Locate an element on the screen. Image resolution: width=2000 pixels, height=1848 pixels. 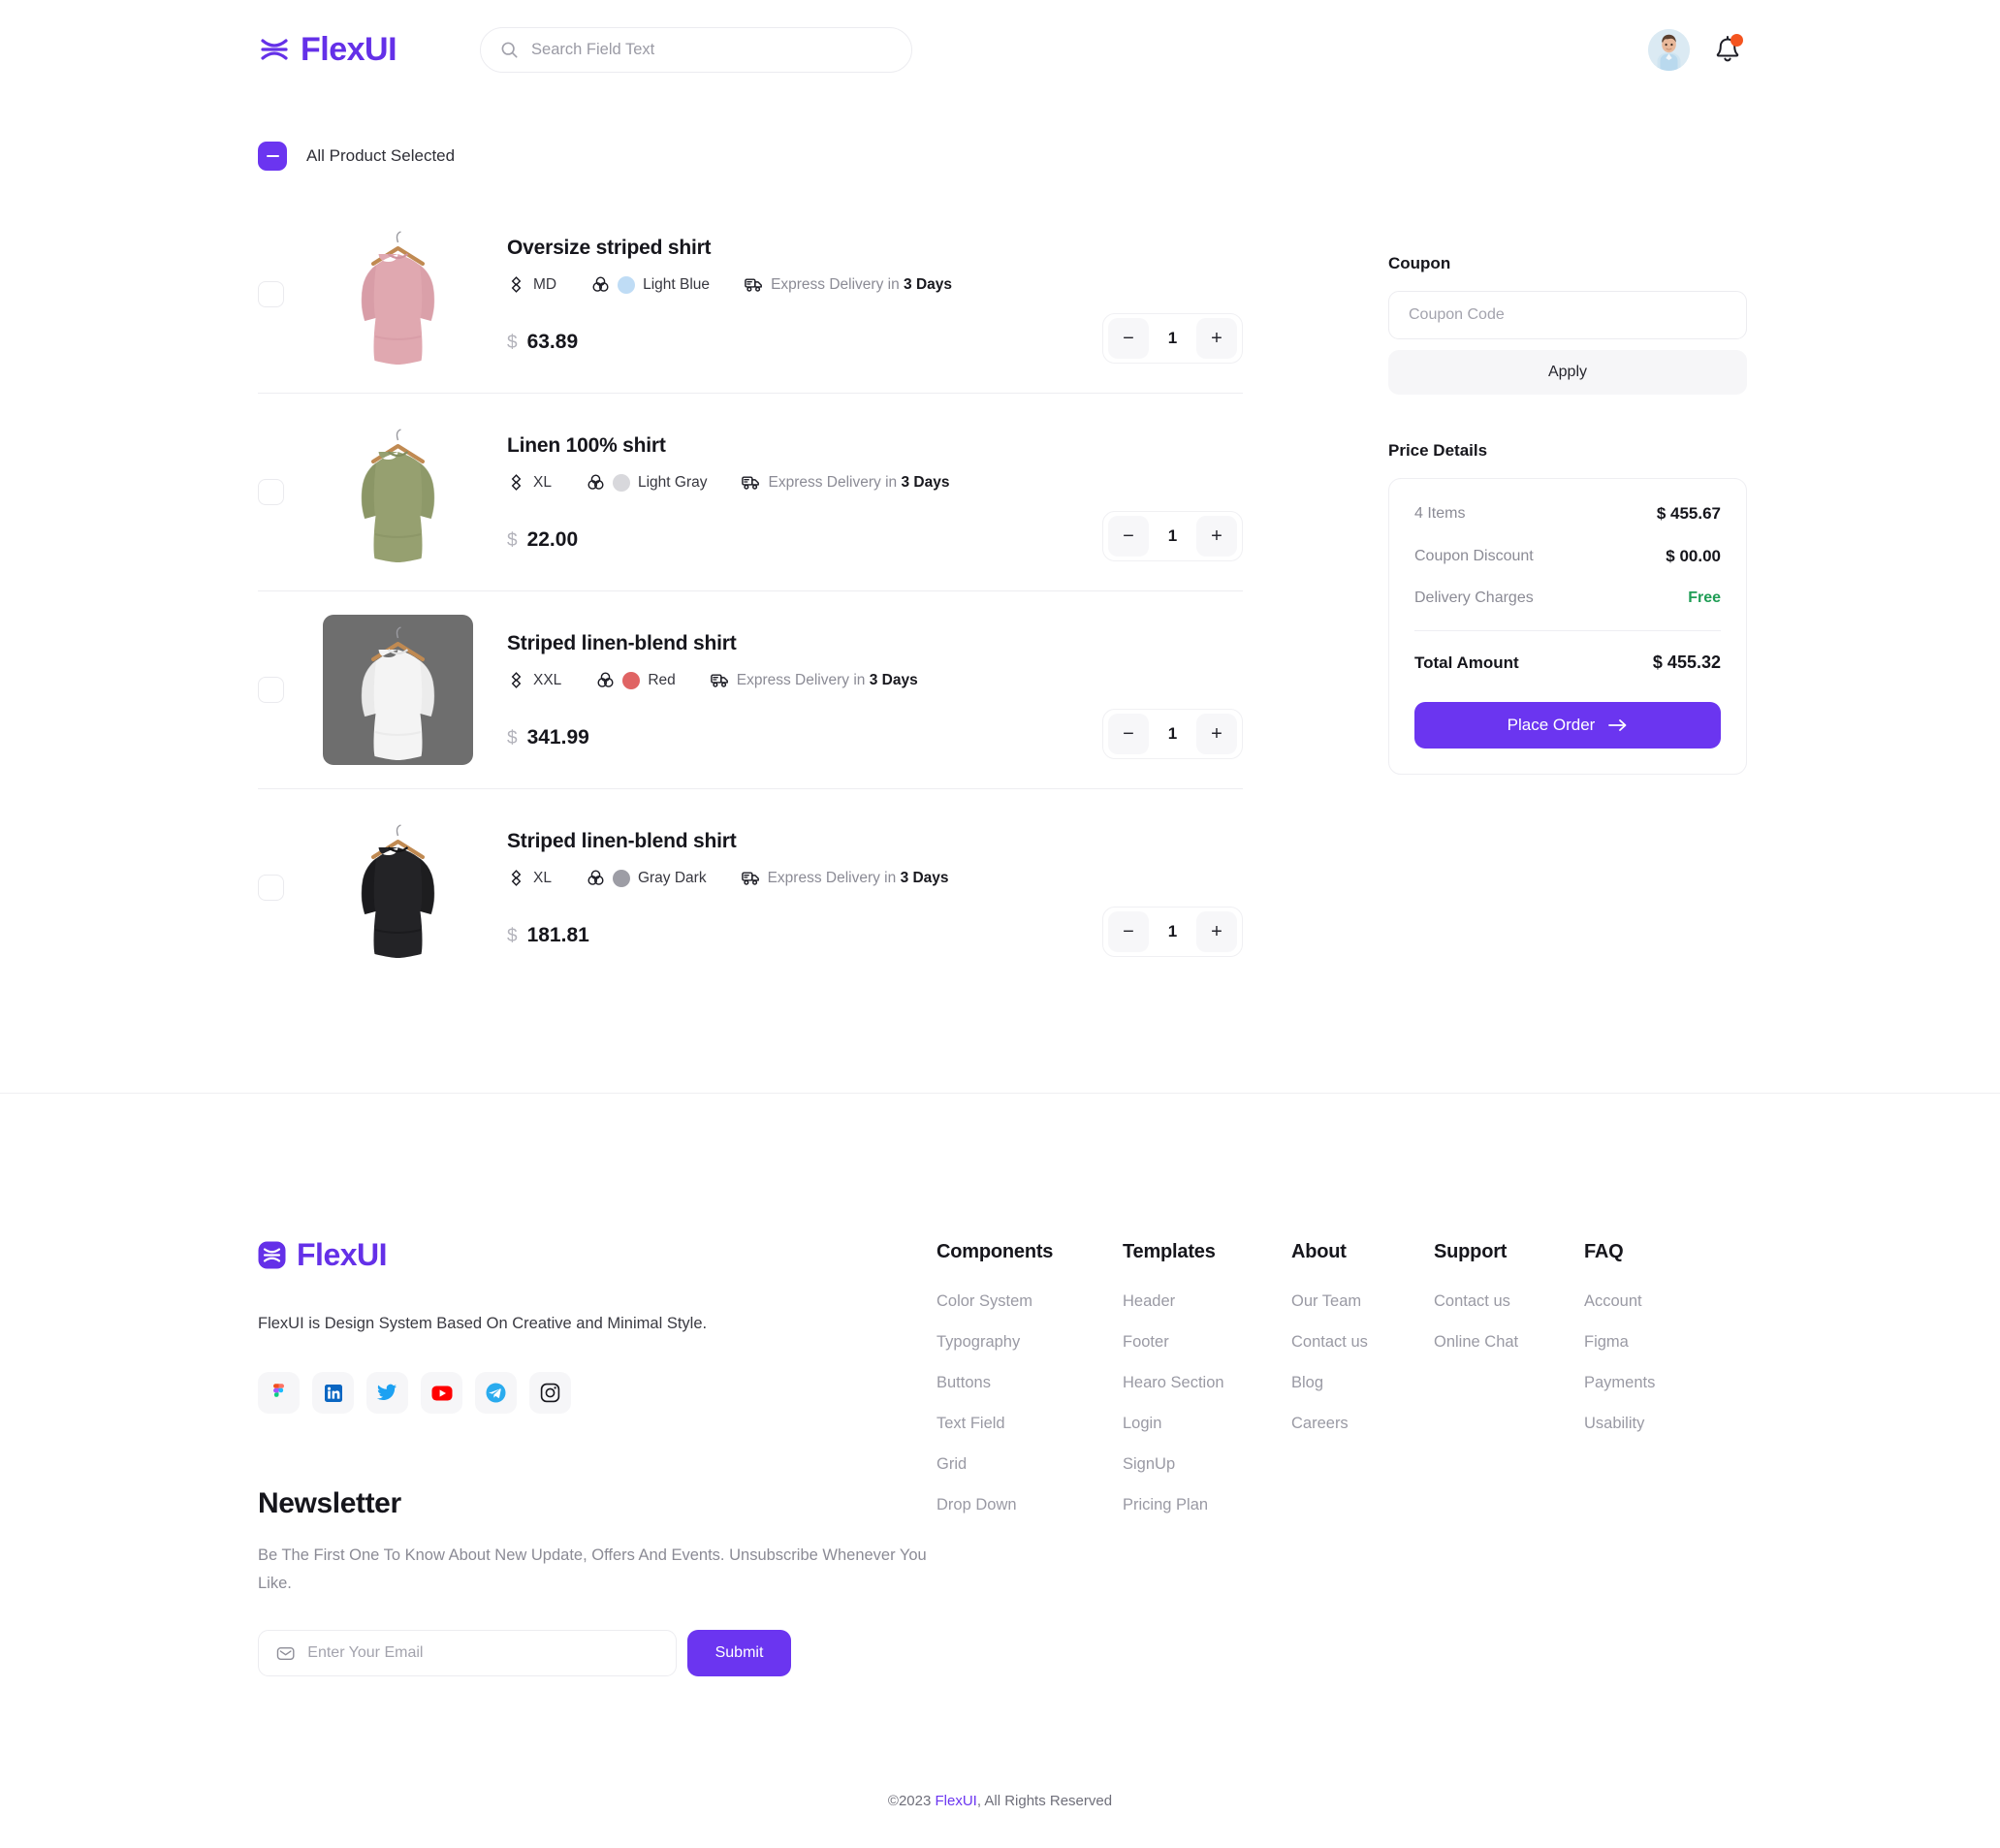
product-meta: XXL Red Express Delivery in 3 Days is located at coordinates (795, 680).